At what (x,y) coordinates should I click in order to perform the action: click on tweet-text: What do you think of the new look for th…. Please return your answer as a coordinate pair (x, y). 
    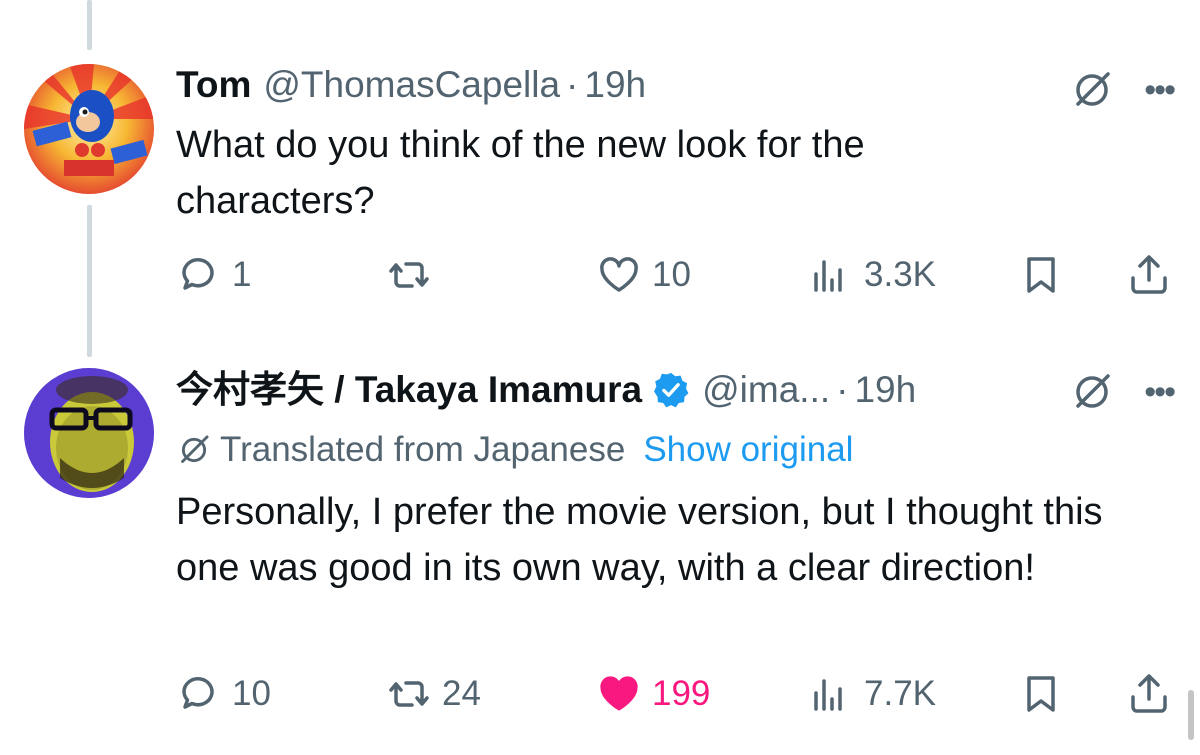
    Looking at the image, I should click on (520, 173).